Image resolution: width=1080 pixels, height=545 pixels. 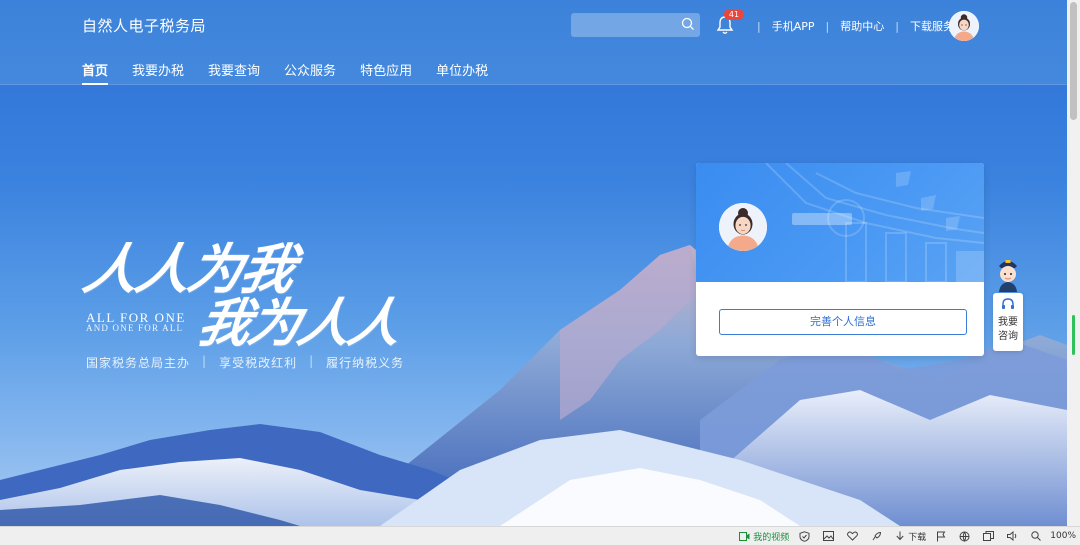 I want to click on subline-item: 履行纳税义务, so click(x=365, y=363).